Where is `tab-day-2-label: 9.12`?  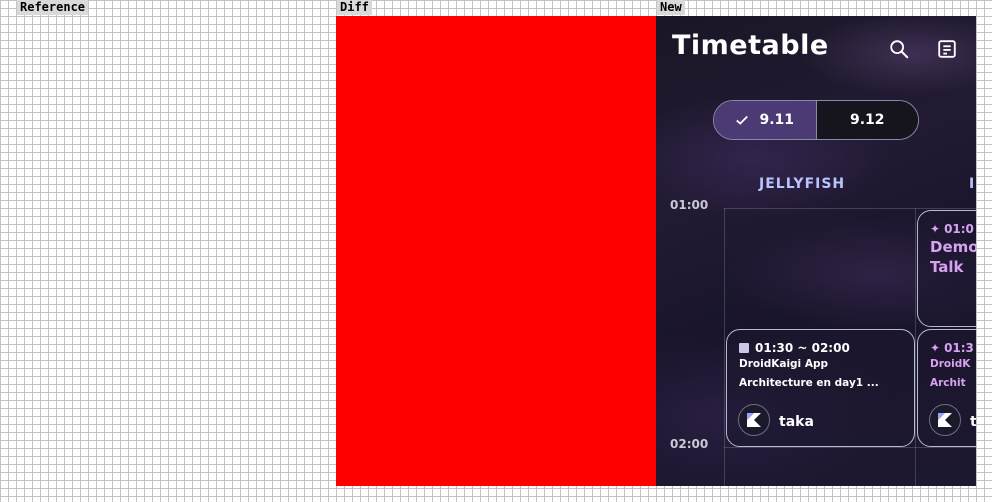
tab-day-2-label: 9.12 is located at coordinates (867, 120).